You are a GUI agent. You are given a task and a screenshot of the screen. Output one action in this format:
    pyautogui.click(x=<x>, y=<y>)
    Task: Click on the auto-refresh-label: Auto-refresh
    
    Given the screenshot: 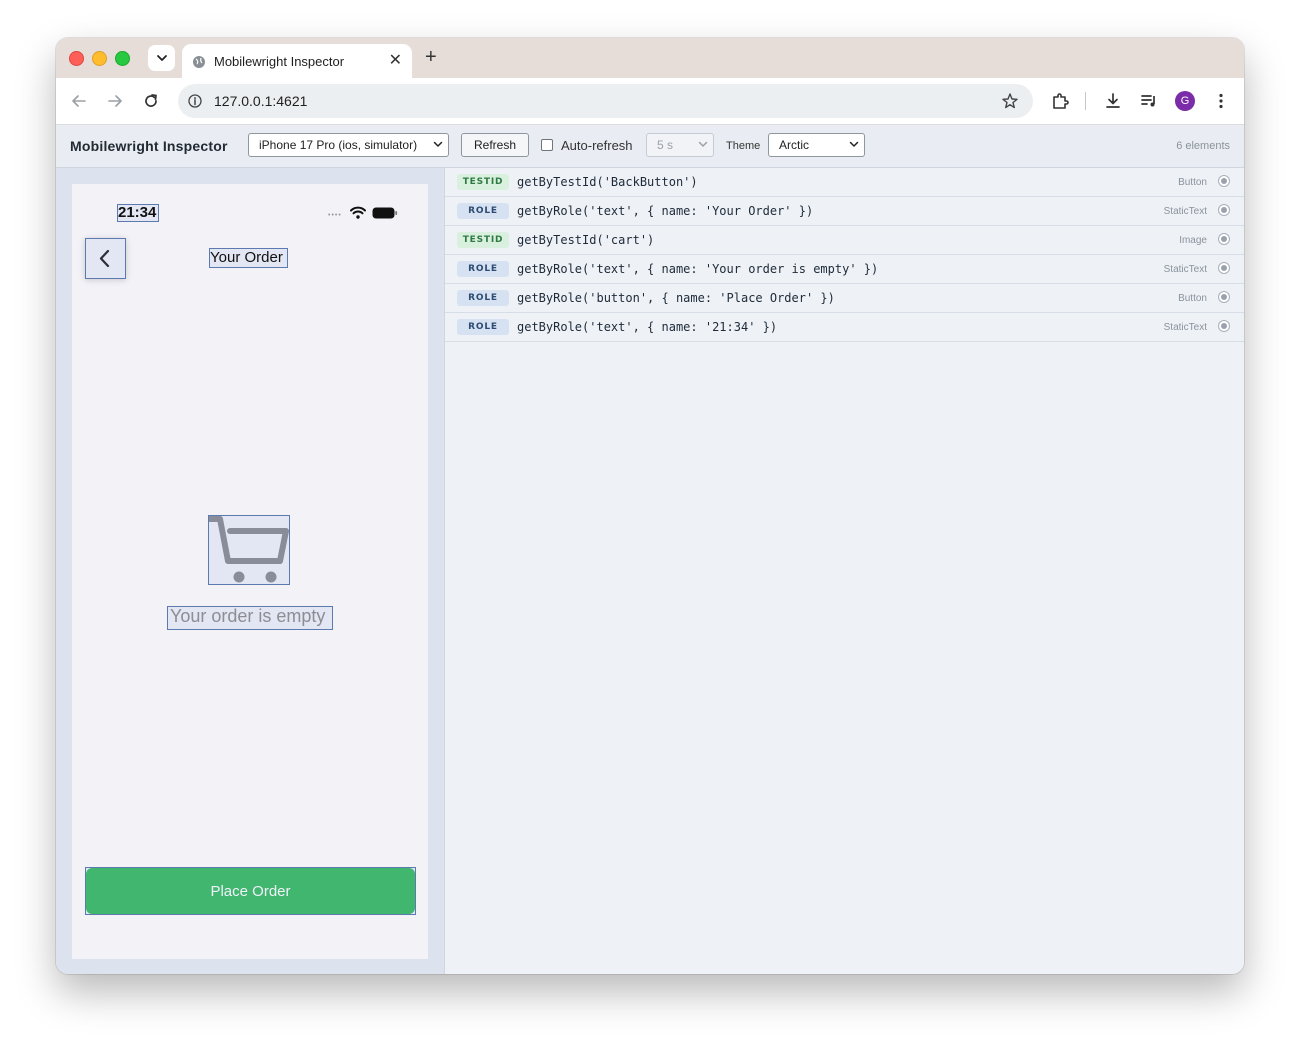 What is the action you would take?
    pyautogui.click(x=597, y=145)
    